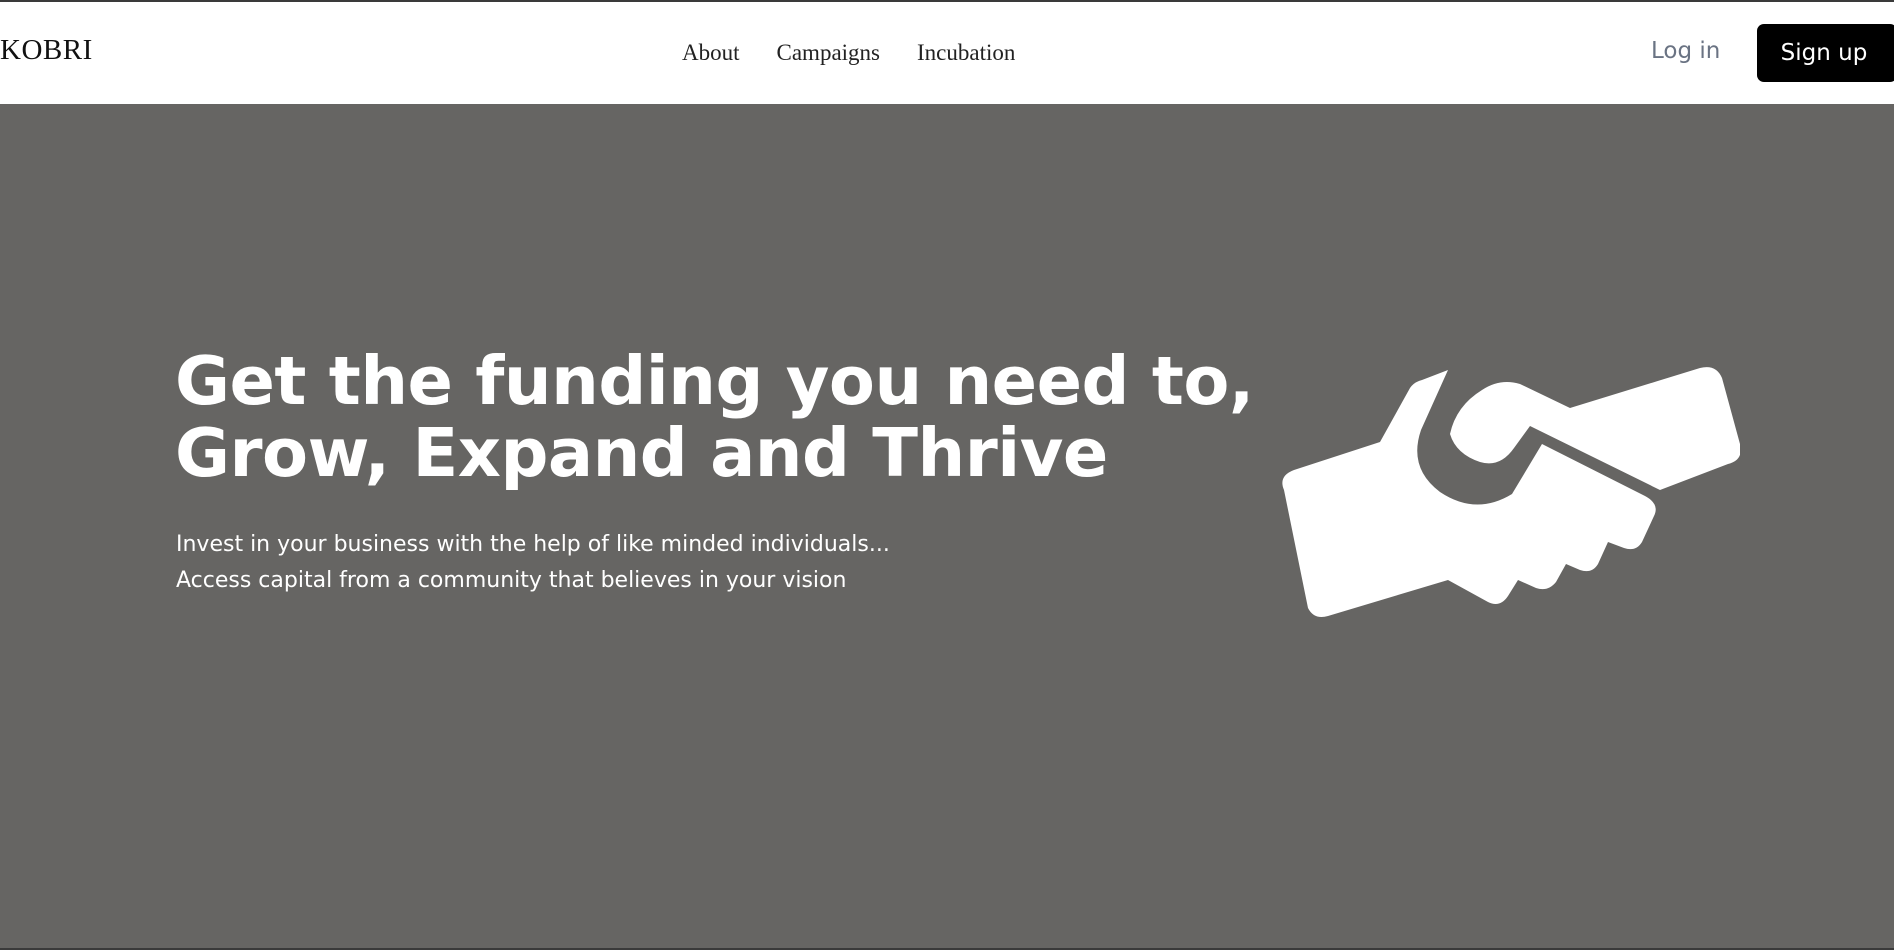 The image size is (1894, 950). What do you see at coordinates (46, 50) in the screenshot?
I see `brand-logo: KOBRI` at bounding box center [46, 50].